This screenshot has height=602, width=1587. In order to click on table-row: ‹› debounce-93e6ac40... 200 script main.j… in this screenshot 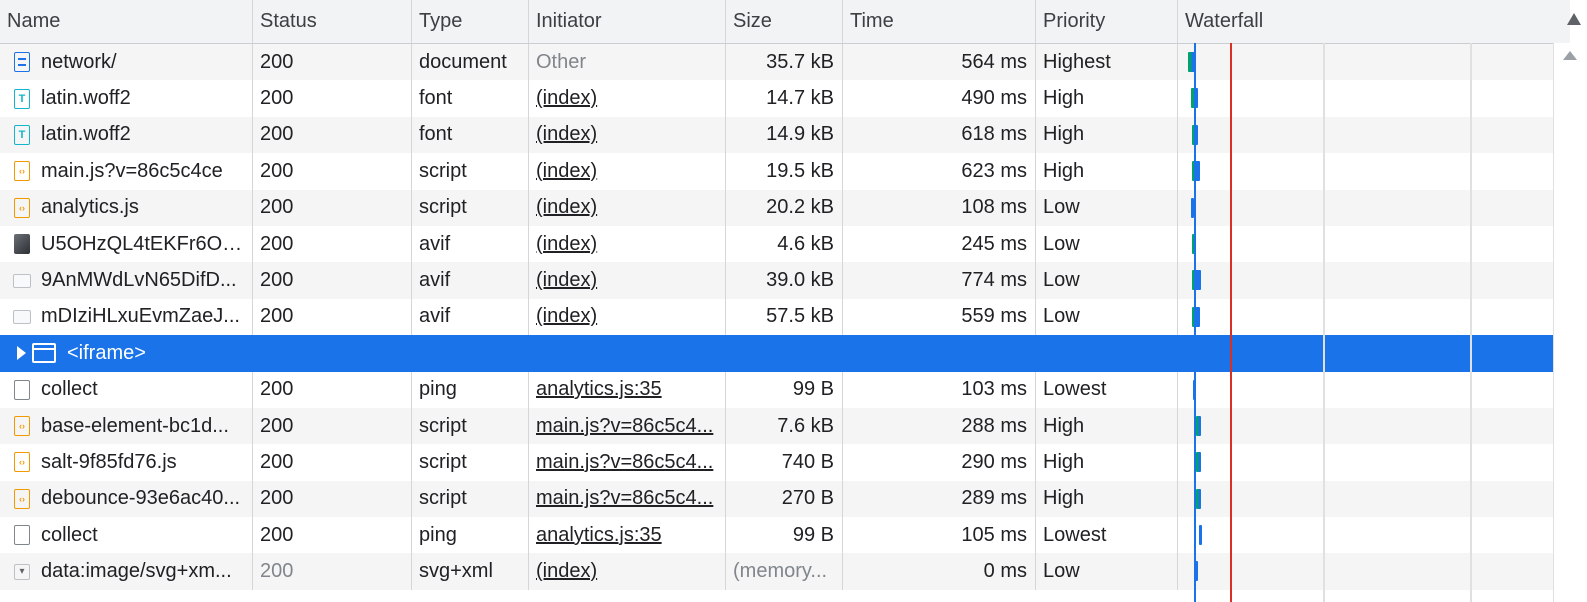, I will do `click(785, 499)`.